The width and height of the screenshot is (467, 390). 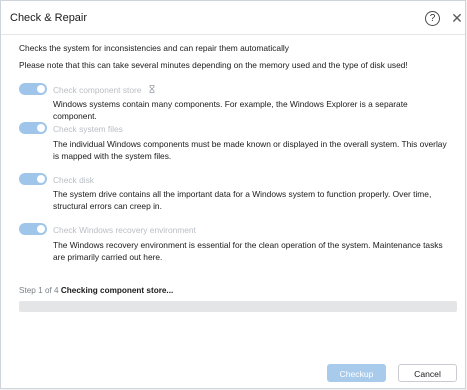 What do you see at coordinates (457, 18) in the screenshot?
I see `close-icon: ✕` at bounding box center [457, 18].